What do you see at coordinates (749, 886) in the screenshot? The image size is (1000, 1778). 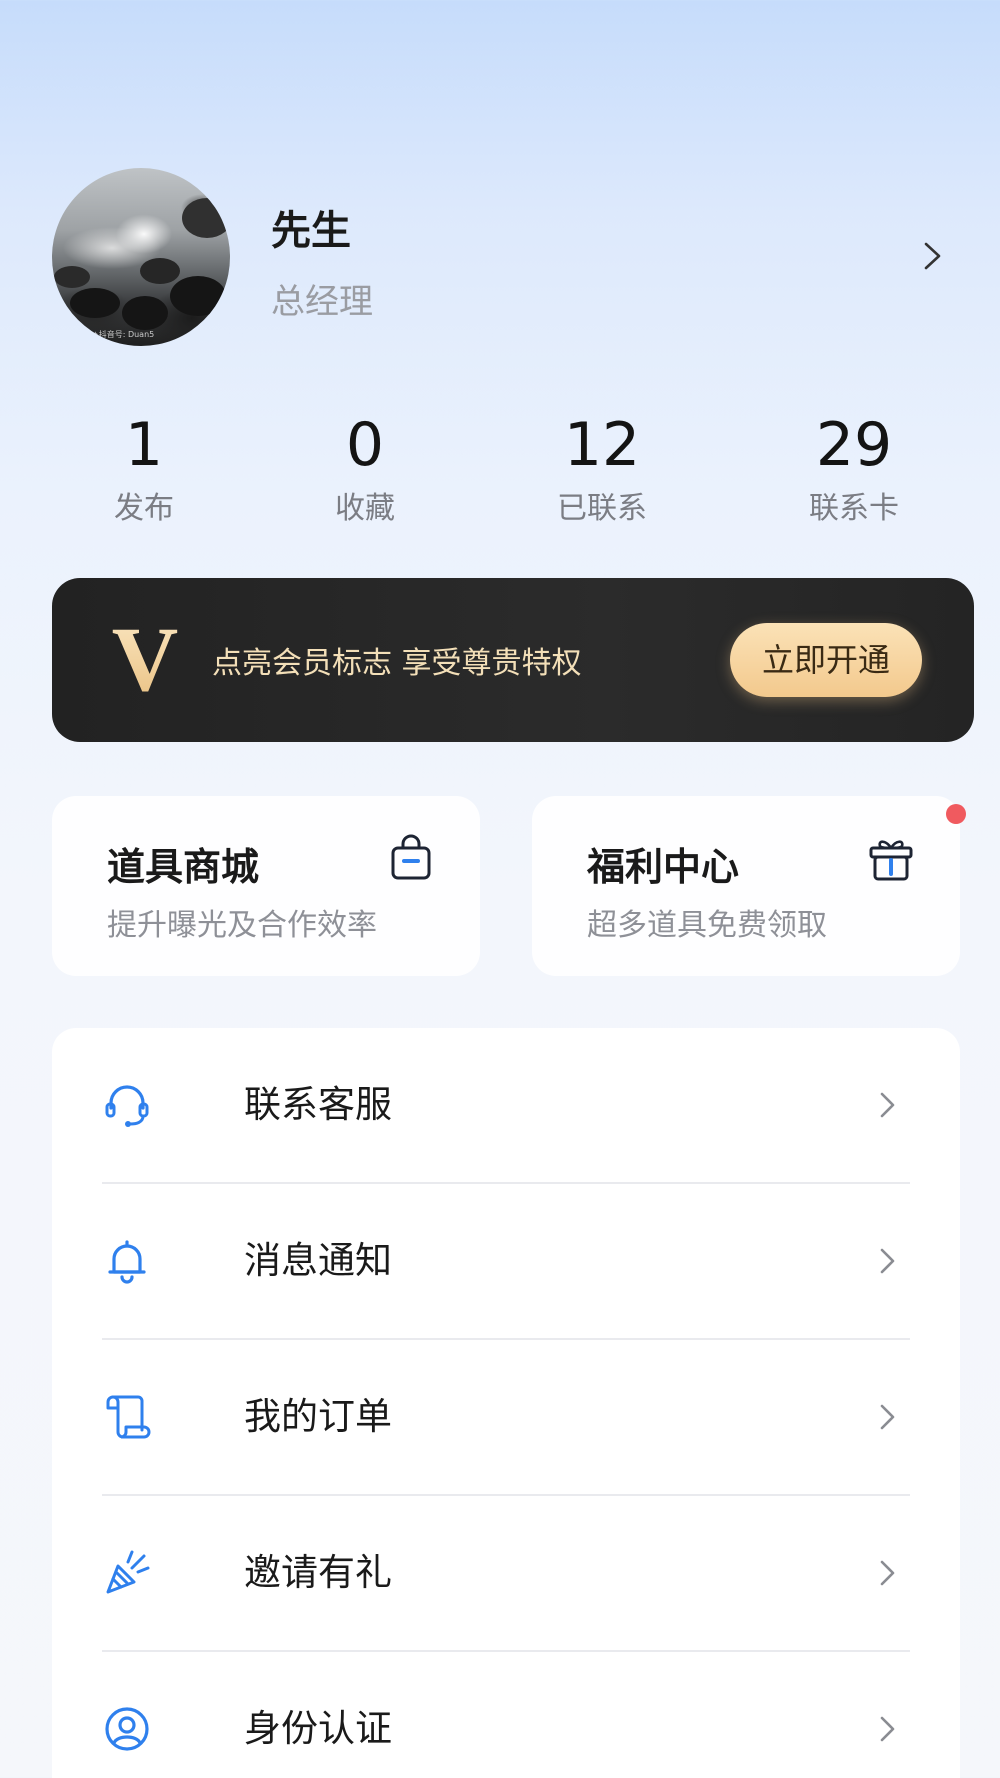 I see `welfare-center-card: 福利中心 超多道具免费领取` at bounding box center [749, 886].